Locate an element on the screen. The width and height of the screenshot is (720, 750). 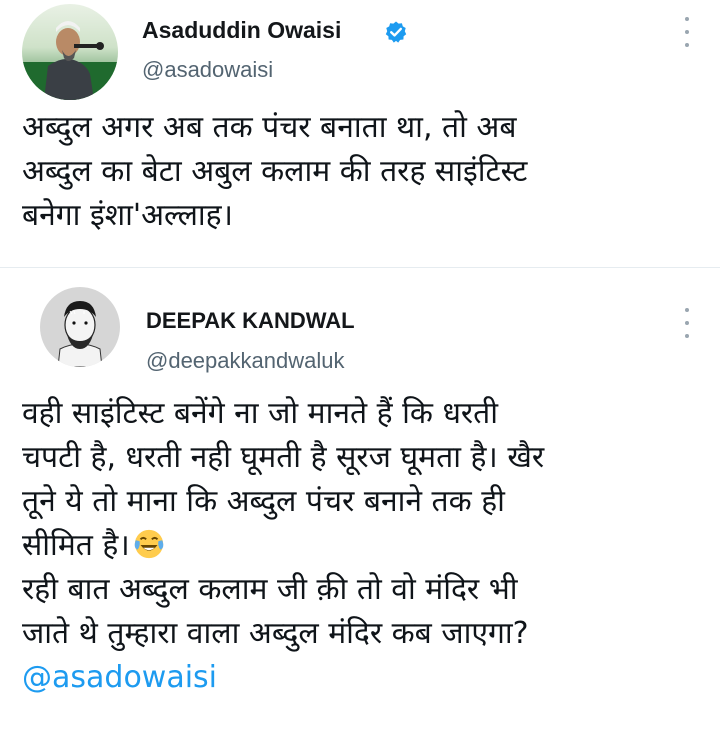
author-name: Asaduddin Owaisi is located at coordinates (241, 30).